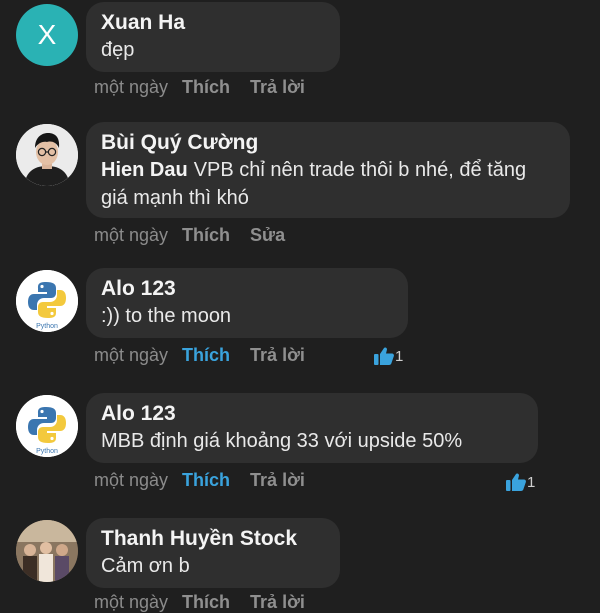 Image resolution: width=600 pixels, height=613 pixels. What do you see at coordinates (213, 37) in the screenshot?
I see `comment-bubble: Xuan Ha đẹp` at bounding box center [213, 37].